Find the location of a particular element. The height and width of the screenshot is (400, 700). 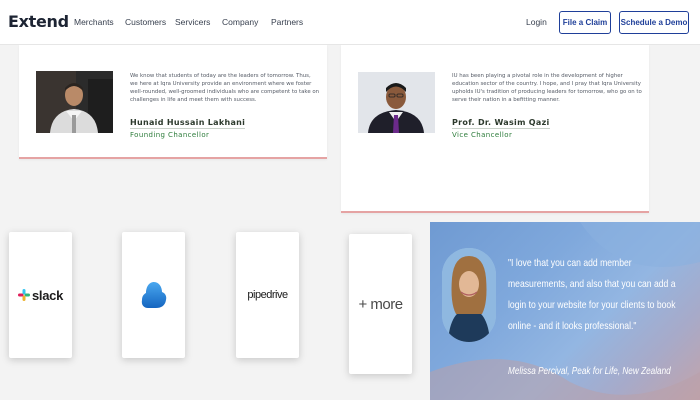

login-link: Login is located at coordinates (536, 22).